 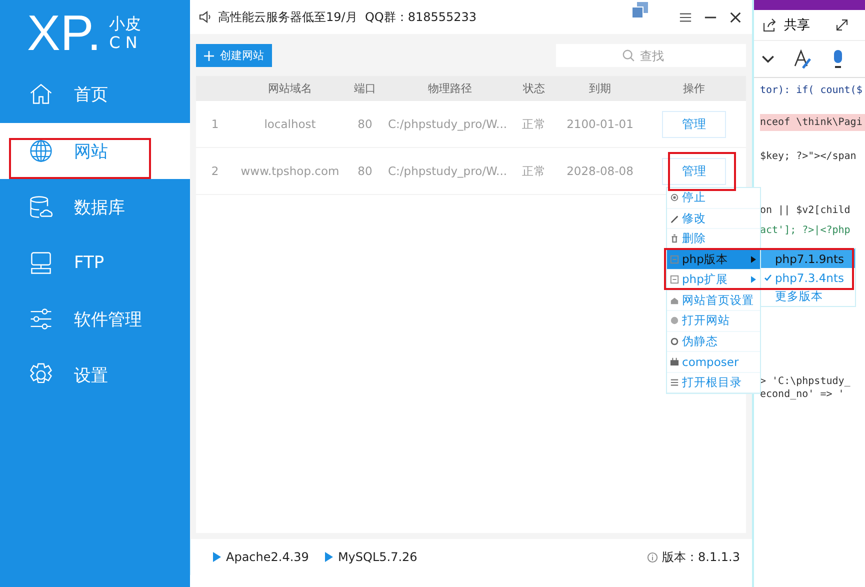 What do you see at coordinates (674, 218) in the screenshot?
I see `pencil-icon` at bounding box center [674, 218].